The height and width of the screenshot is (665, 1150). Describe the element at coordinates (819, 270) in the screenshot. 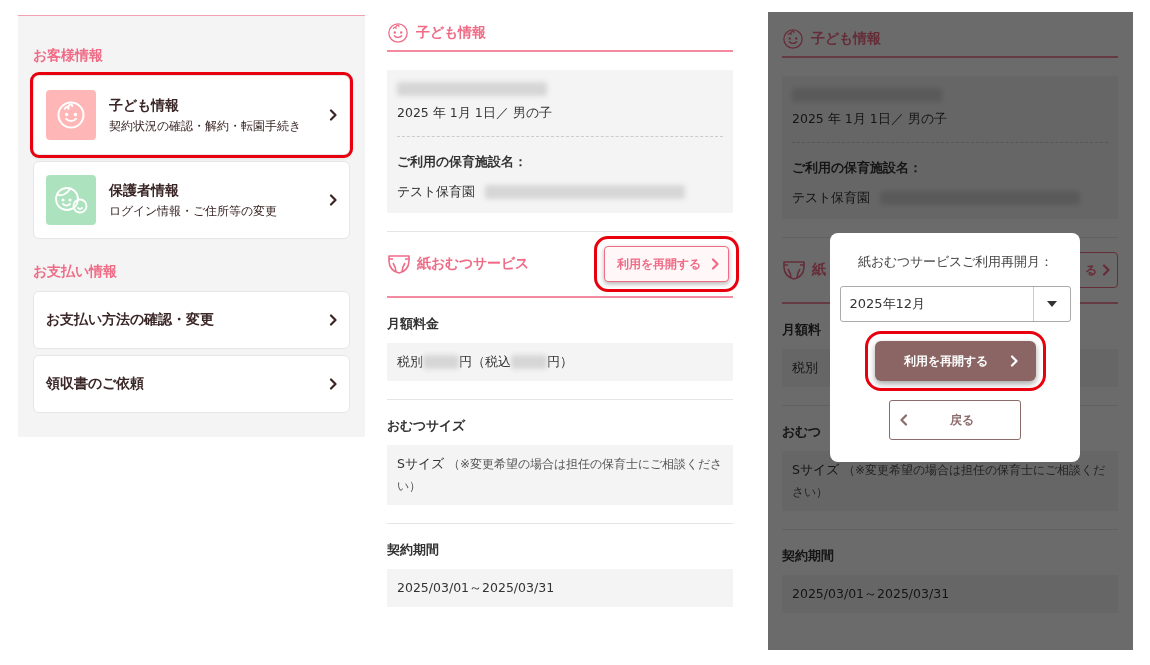

I see `section-heading: 紙` at that location.